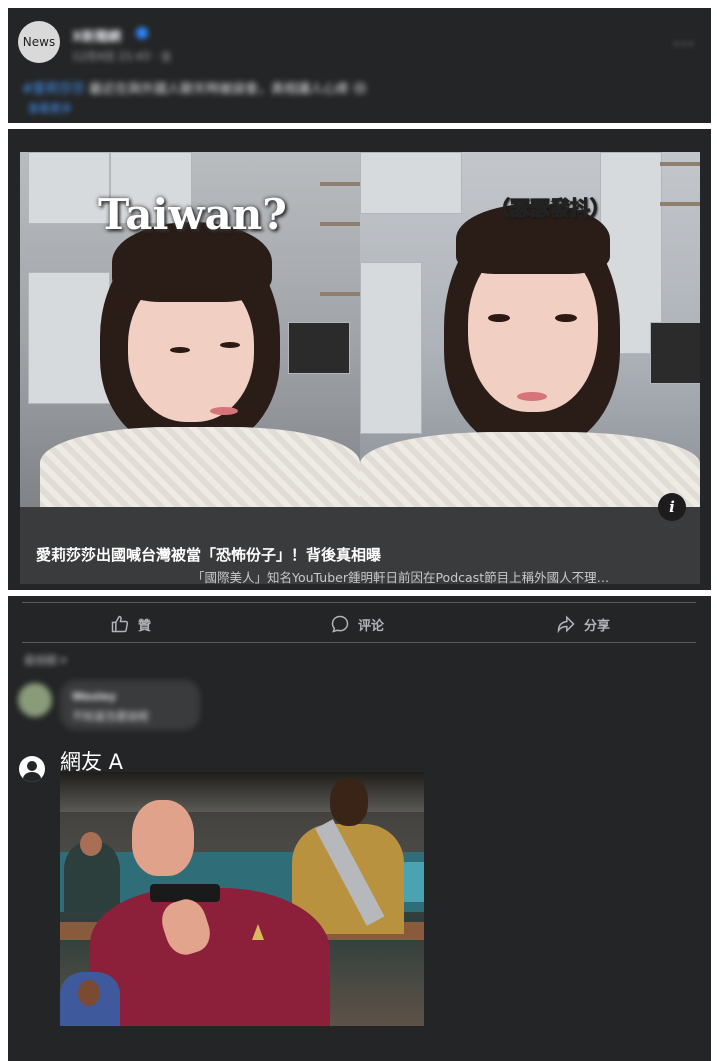 The width and height of the screenshot is (717, 1061). I want to click on page-avatar-label: News, so click(39, 42).